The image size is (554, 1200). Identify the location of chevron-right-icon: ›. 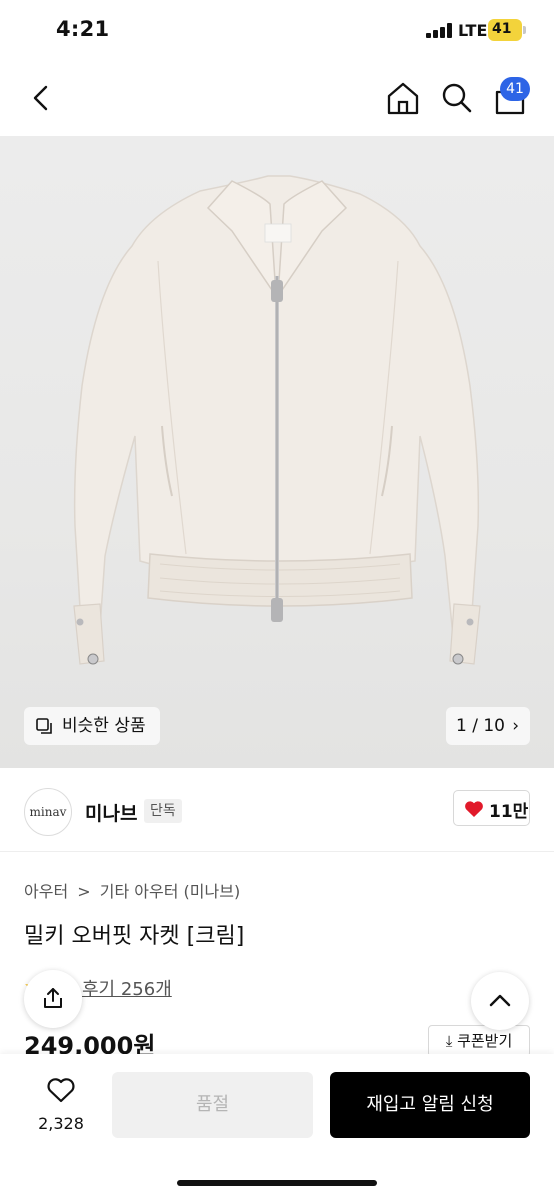
(515, 726).